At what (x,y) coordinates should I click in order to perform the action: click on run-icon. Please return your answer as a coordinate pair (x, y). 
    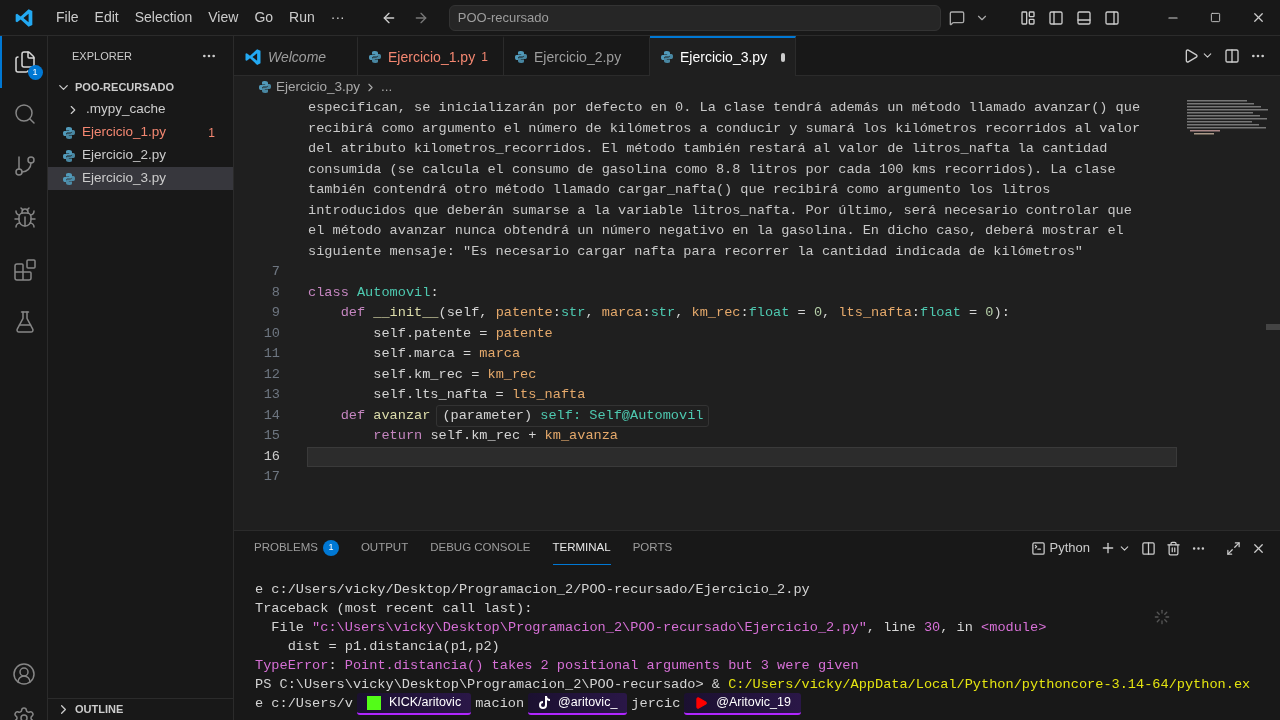
    Looking at the image, I should click on (1191, 55).